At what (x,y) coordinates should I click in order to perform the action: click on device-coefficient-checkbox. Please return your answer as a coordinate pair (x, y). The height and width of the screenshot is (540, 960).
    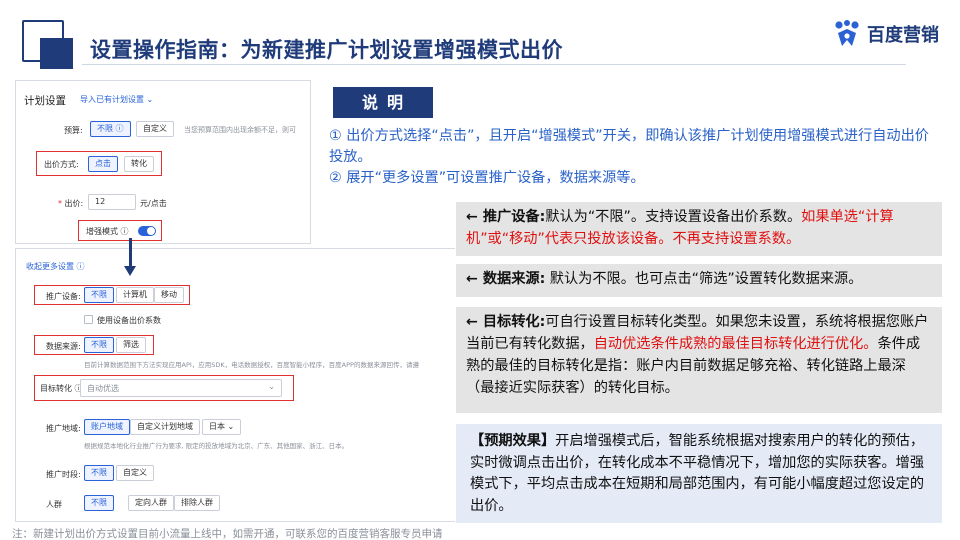
    Looking at the image, I should click on (88, 319).